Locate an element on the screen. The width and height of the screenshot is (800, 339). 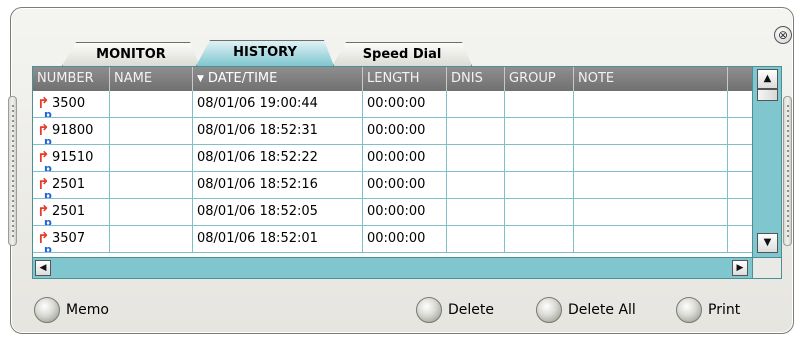
cell-number: ↱ p 2501 is located at coordinates (71, 212).